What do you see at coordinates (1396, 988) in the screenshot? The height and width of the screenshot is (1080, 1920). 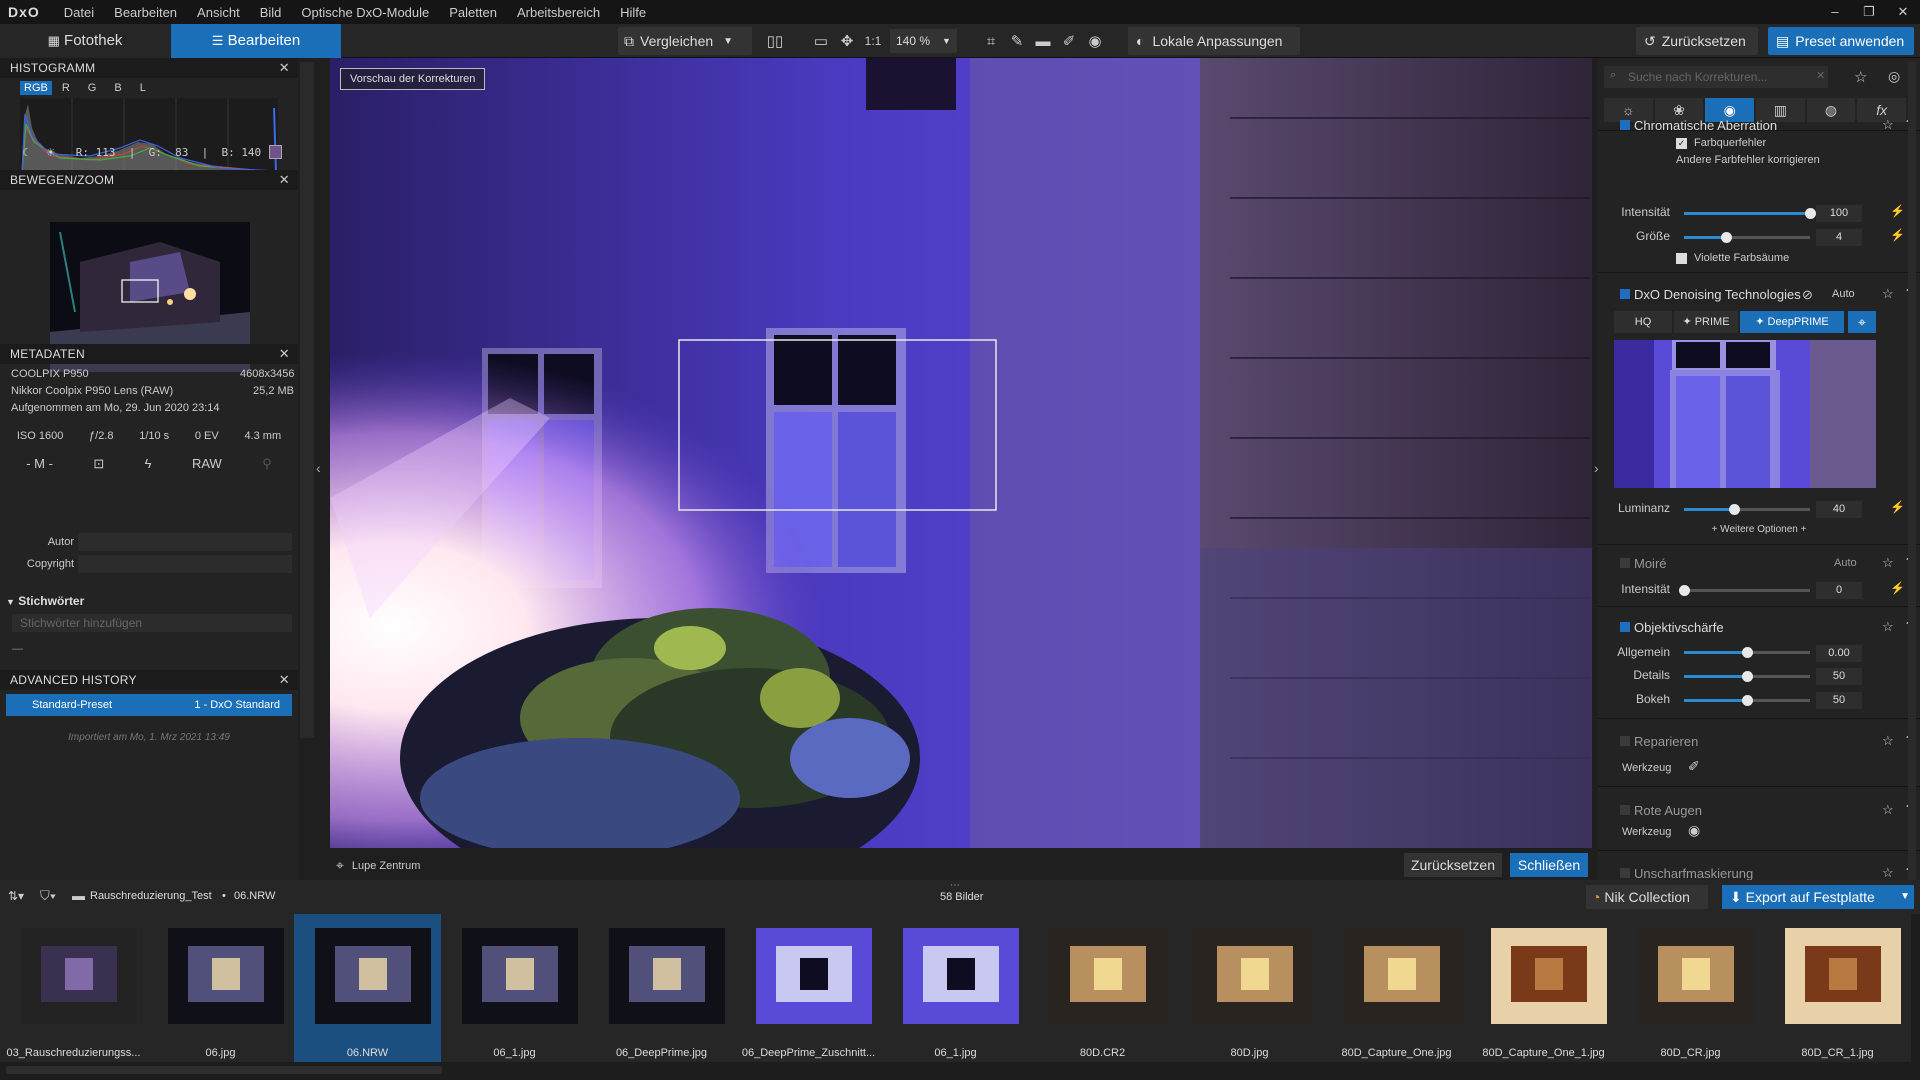 I see `filmstrip-thumb: 80D_Capture_One.jpg` at bounding box center [1396, 988].